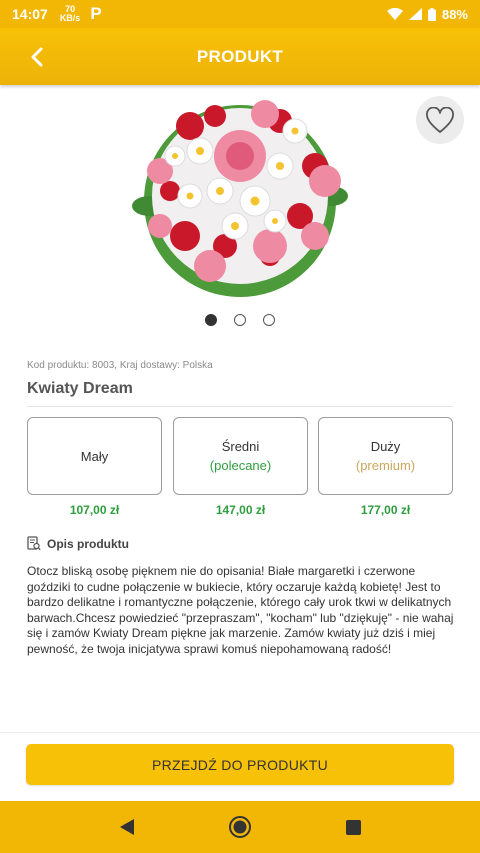  What do you see at coordinates (454, 14) in the screenshot?
I see `battery-level: 88%` at bounding box center [454, 14].